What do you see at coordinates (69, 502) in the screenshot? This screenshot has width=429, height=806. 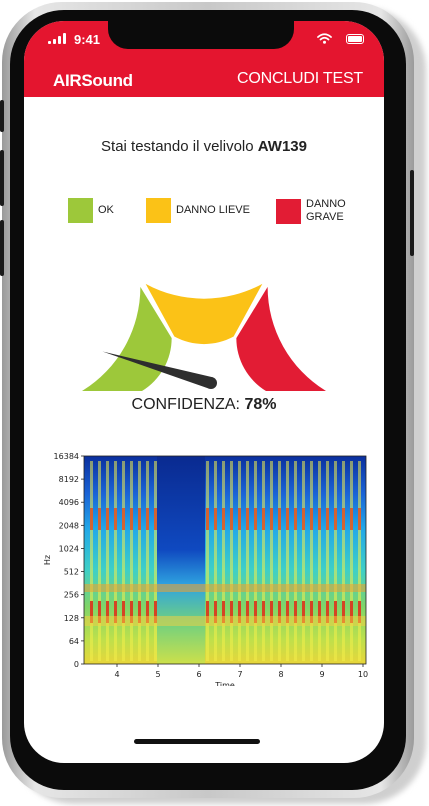 I see `y-tick-label: 4096` at bounding box center [69, 502].